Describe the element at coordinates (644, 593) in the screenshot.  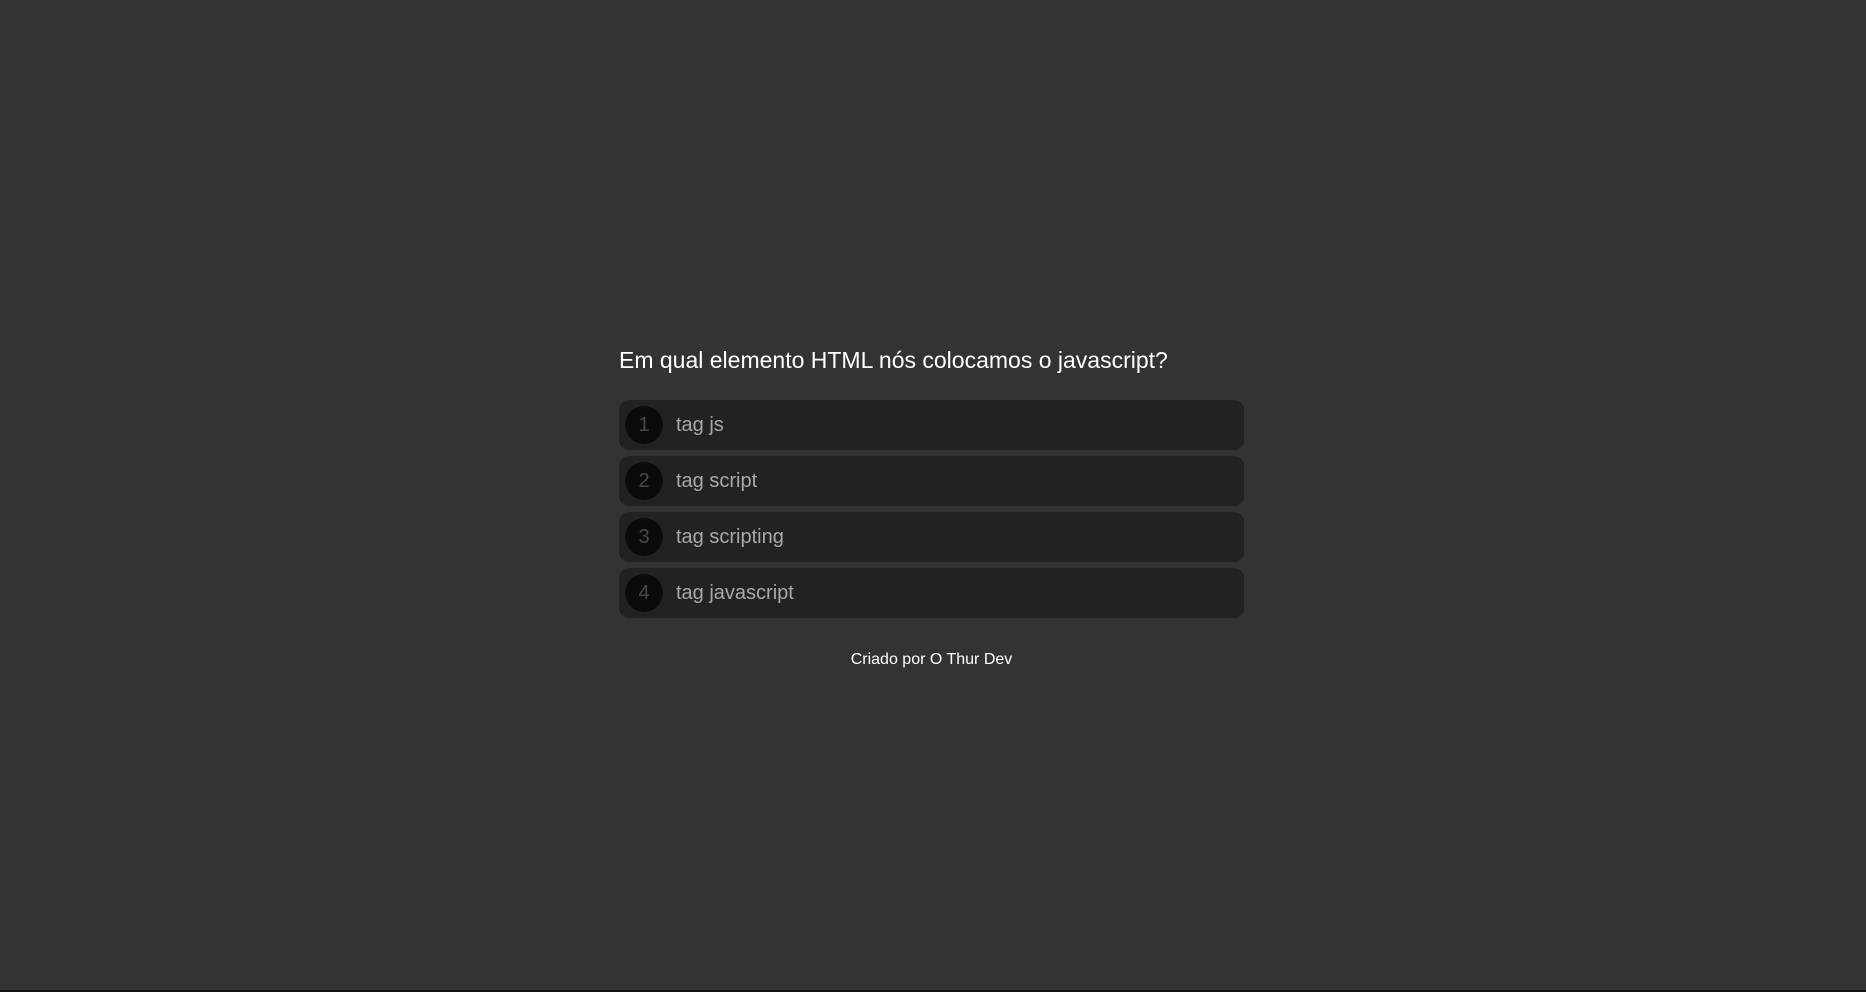
I see `answer-number-badge: 4` at that location.